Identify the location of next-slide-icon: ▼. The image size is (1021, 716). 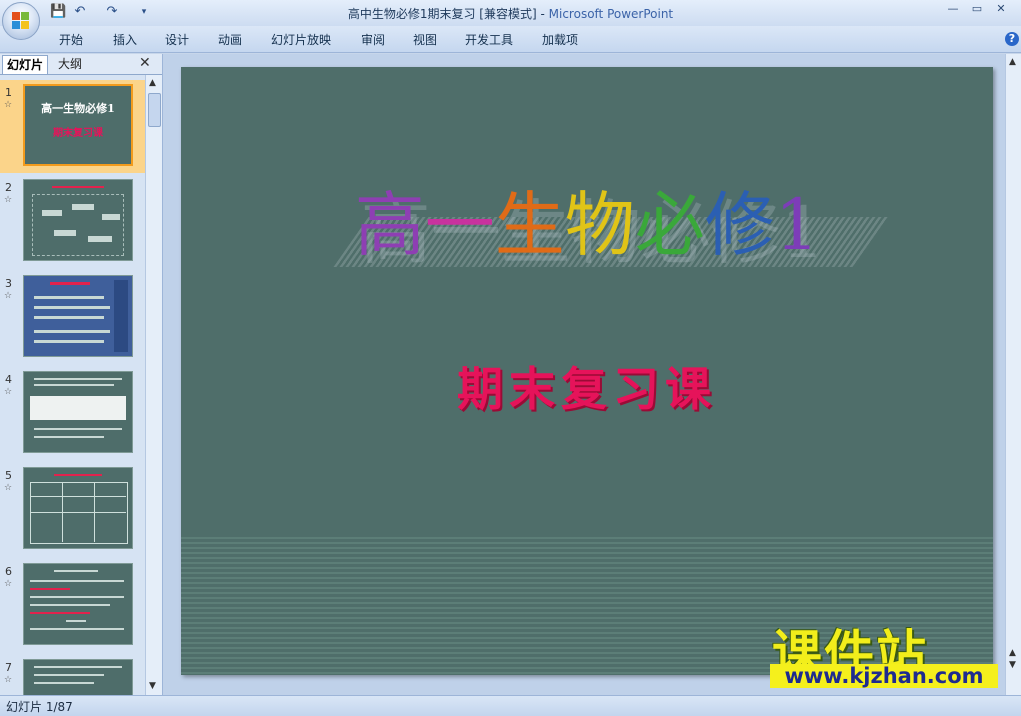
(1012, 665).